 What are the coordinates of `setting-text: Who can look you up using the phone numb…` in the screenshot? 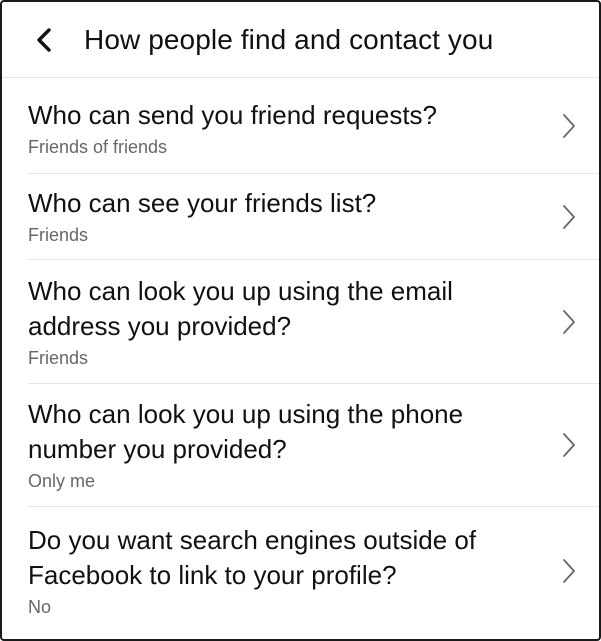 It's located at (283, 445).